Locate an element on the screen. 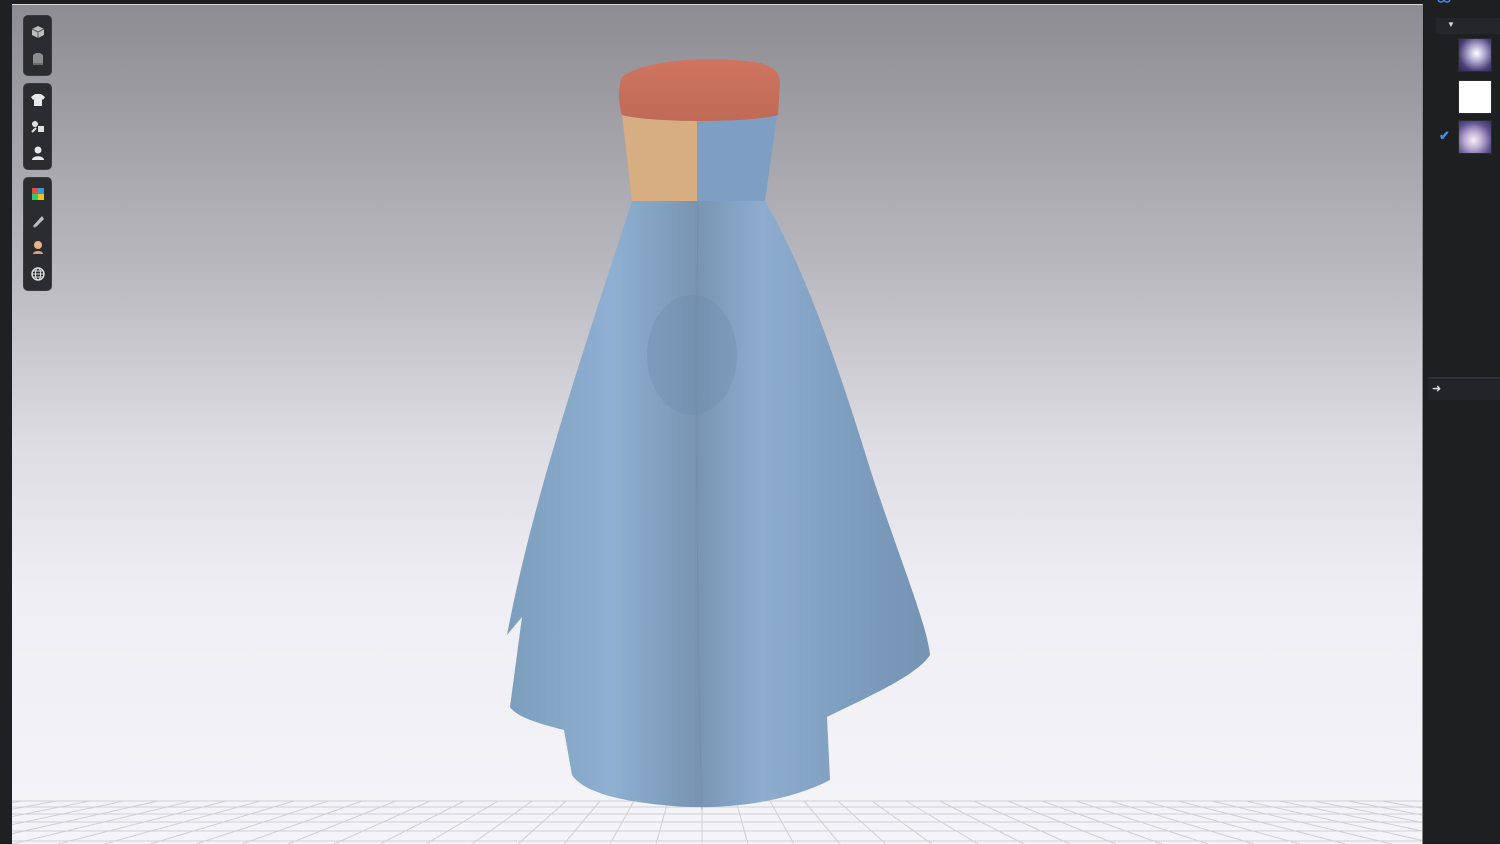 This screenshot has width=1500, height=844. brush-tools-icon is located at coordinates (37, 127).